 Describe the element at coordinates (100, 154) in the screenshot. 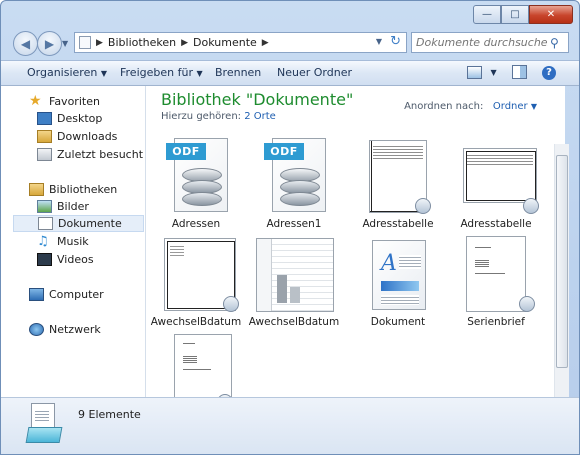

I see `nav-label: Zuletzt besucht` at that location.